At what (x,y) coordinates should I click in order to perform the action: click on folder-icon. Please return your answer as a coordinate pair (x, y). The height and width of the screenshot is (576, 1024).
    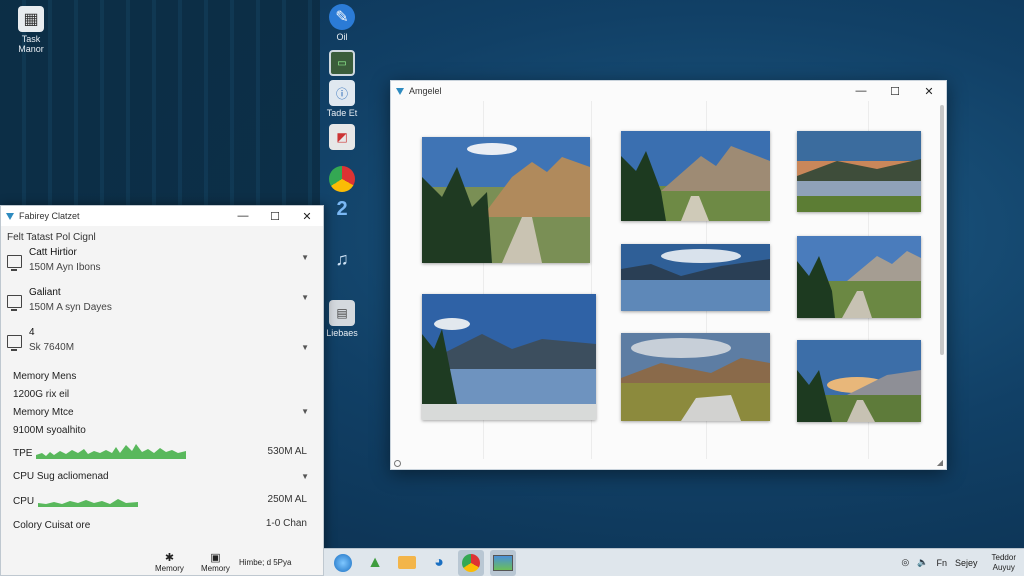
    Looking at the image, I should click on (407, 562).